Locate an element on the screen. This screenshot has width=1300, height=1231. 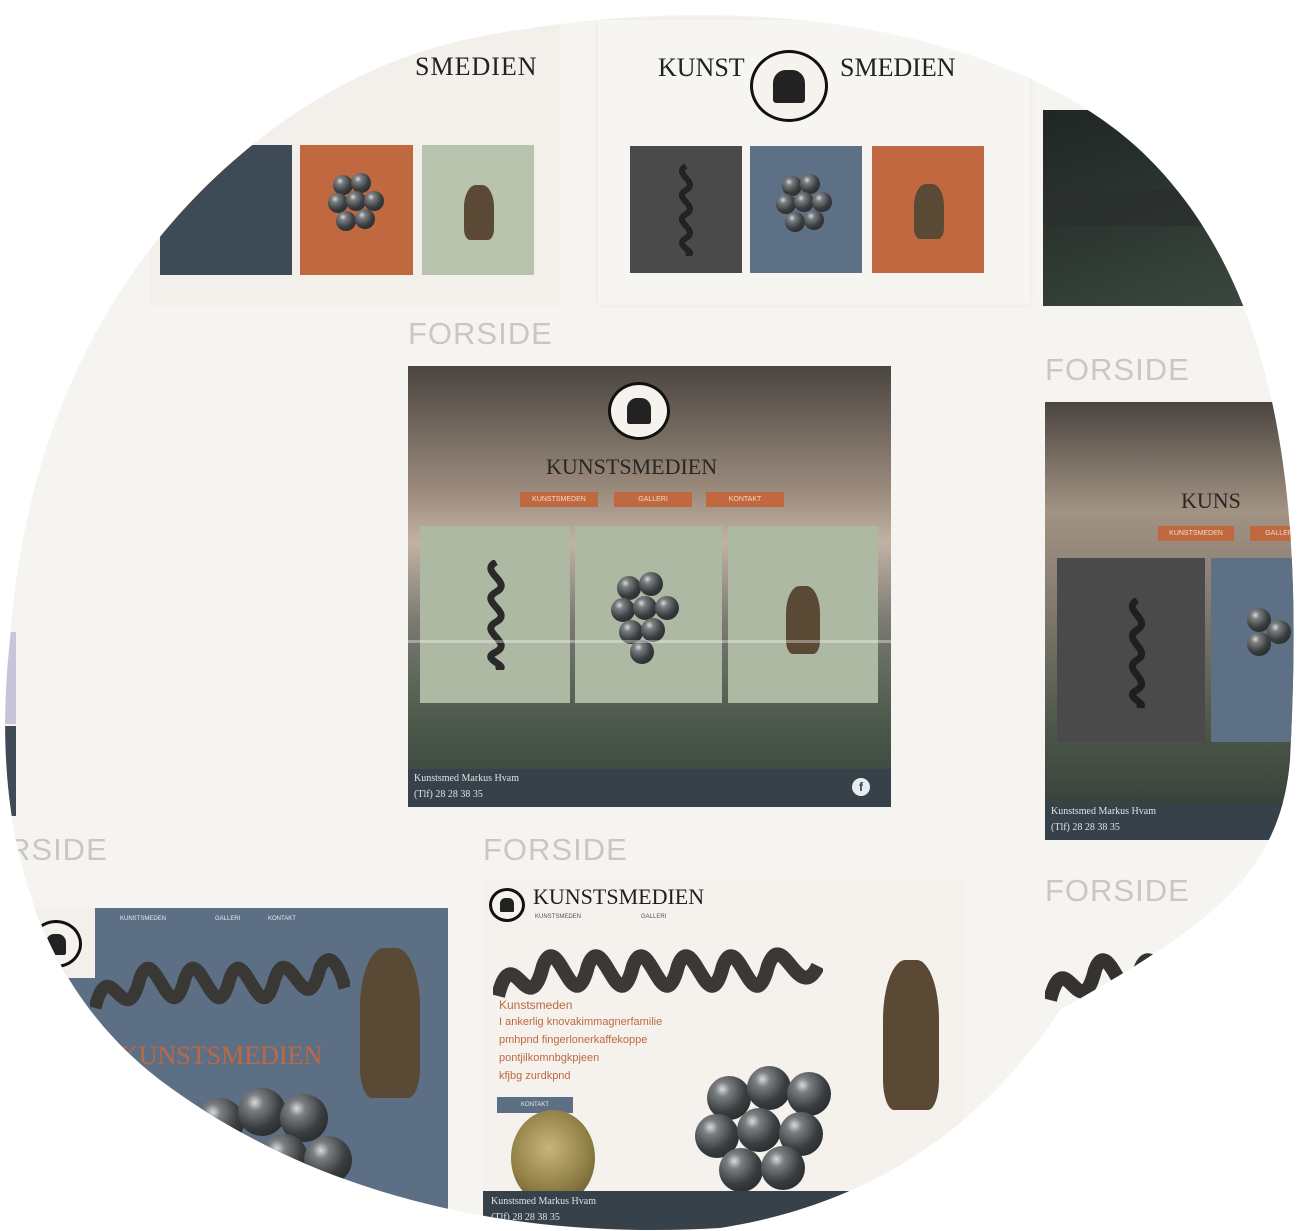
nav-button-galleri: GALLERI is located at coordinates (653, 499).